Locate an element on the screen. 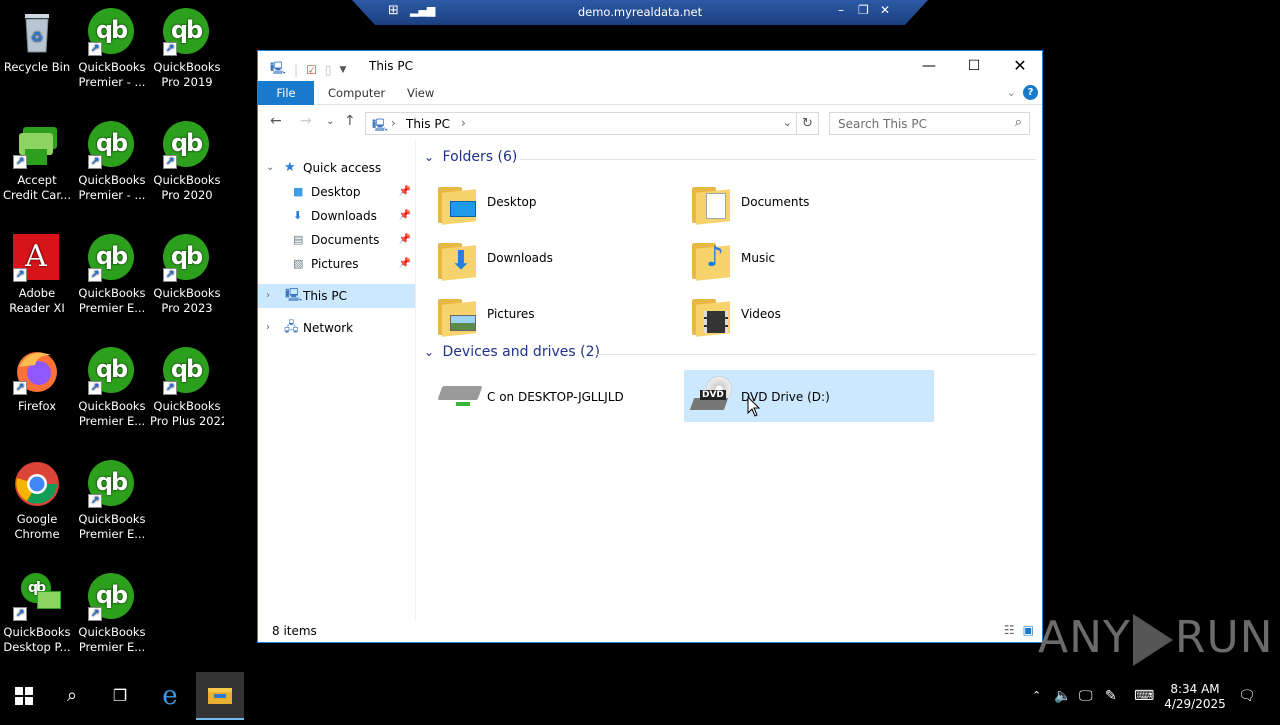 The width and height of the screenshot is (1280, 725). desktop-icon-quickbooks-pro-plus-2022: qb ↗ QuickBooks Pro Plus 2022 is located at coordinates (187, 388).